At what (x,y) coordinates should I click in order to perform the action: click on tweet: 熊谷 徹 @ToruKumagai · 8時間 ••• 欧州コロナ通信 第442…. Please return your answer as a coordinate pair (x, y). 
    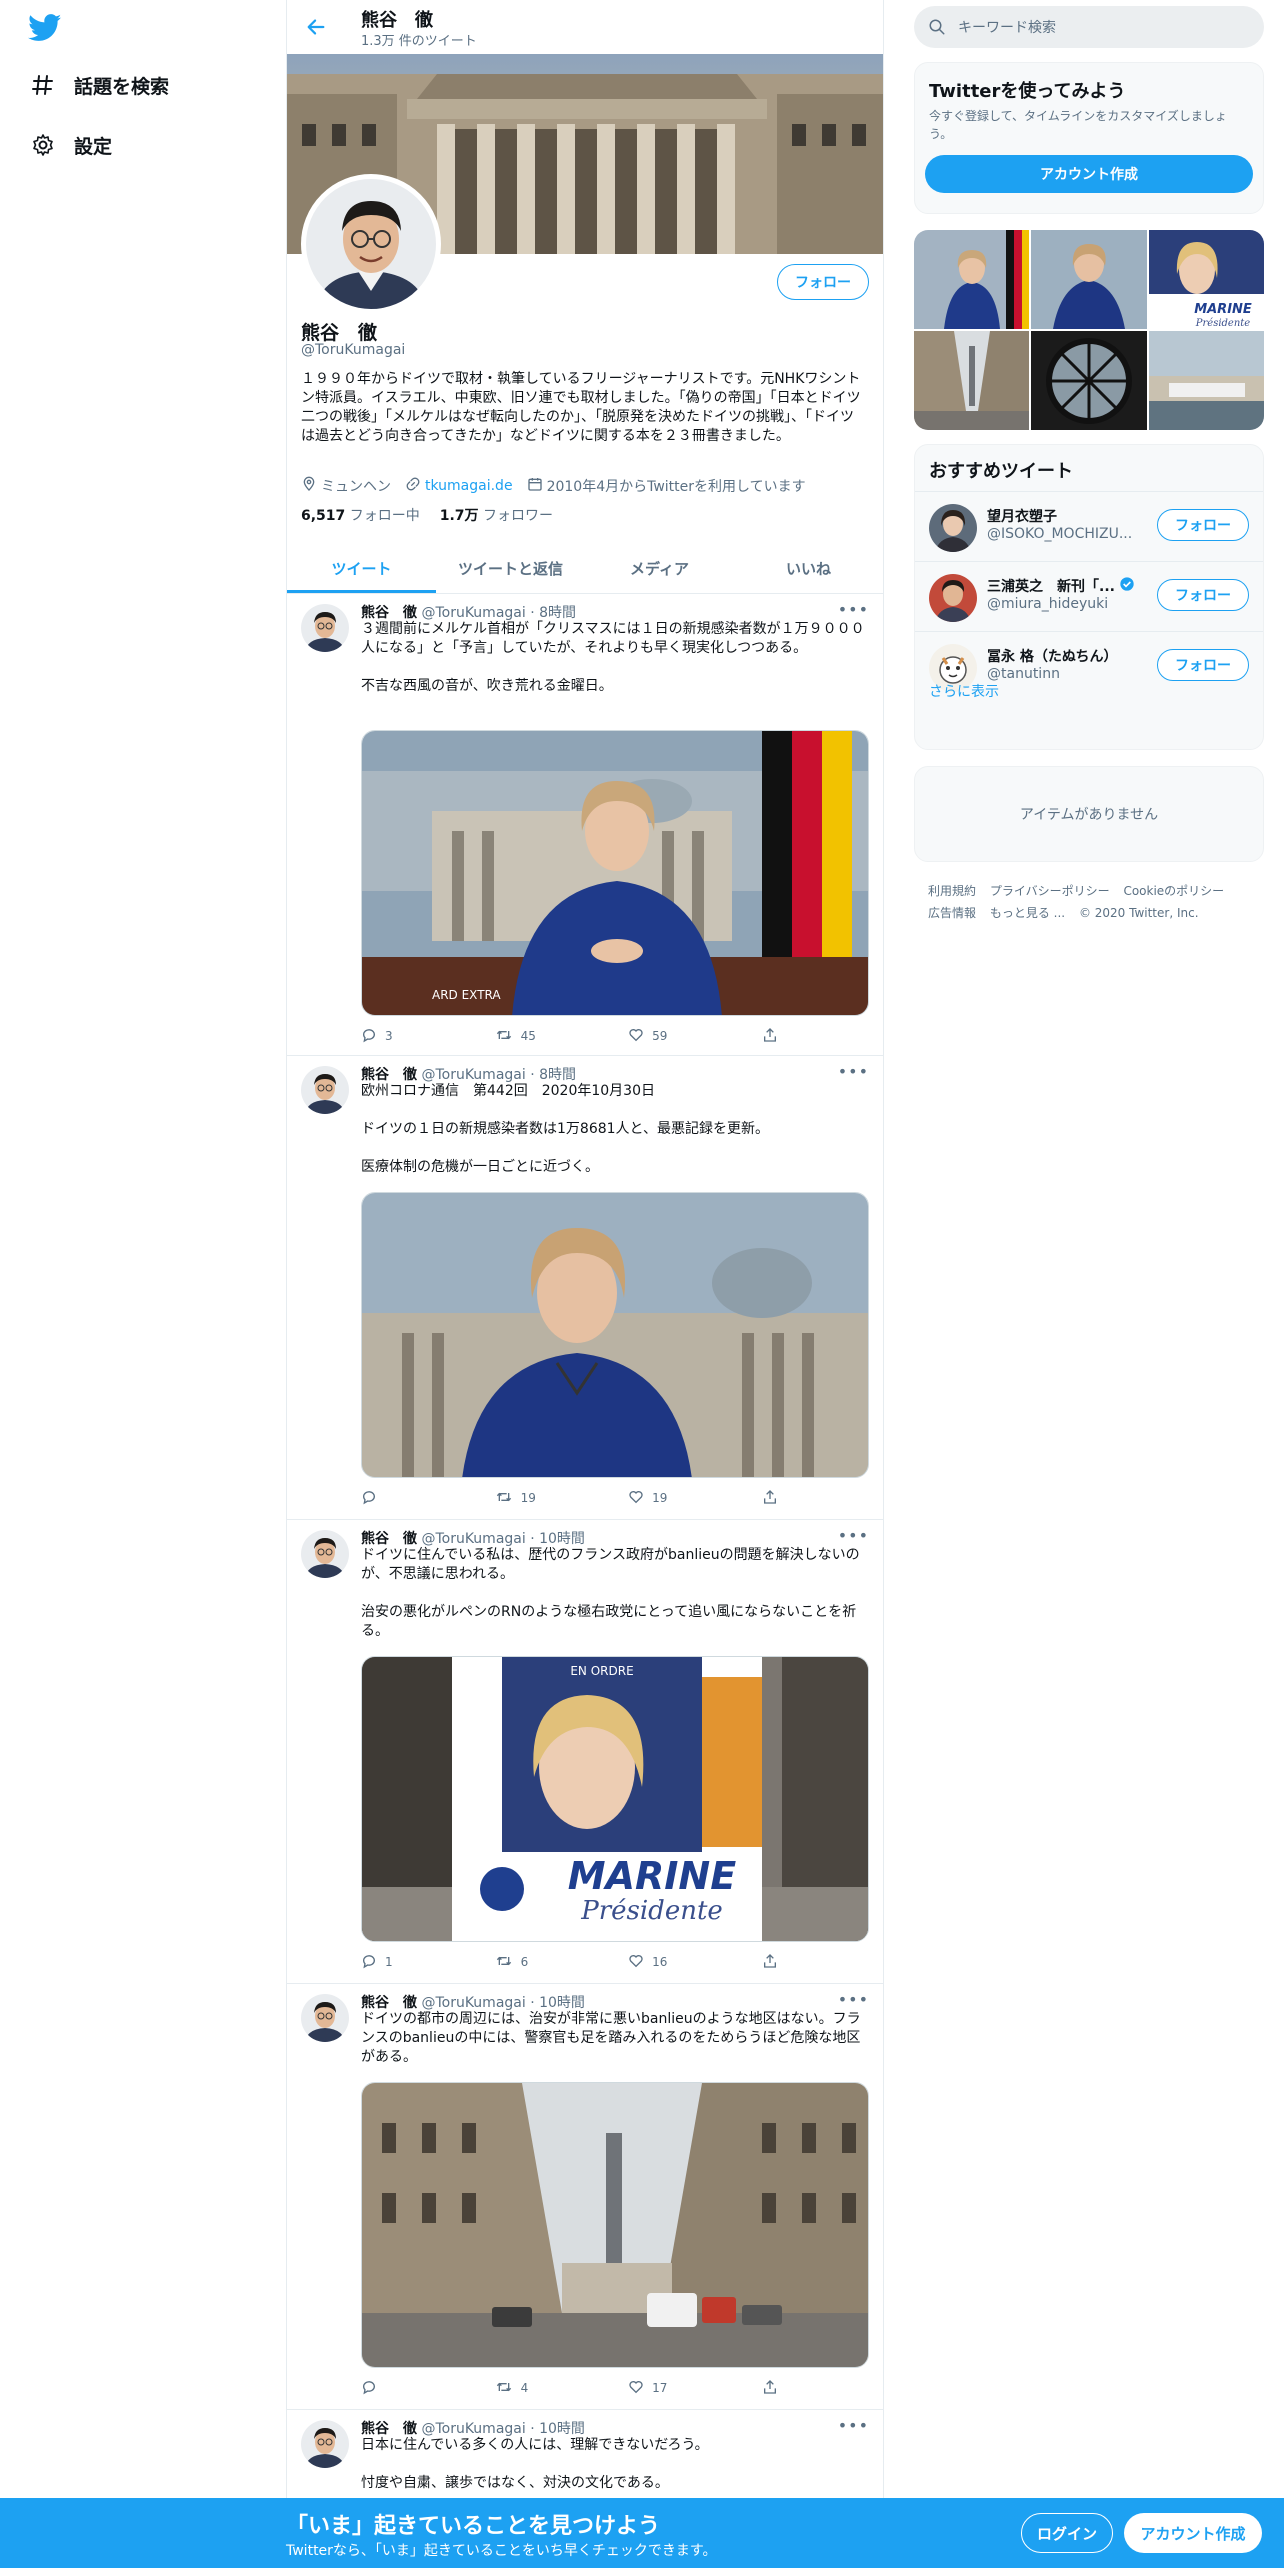
    Looking at the image, I should click on (585, 1288).